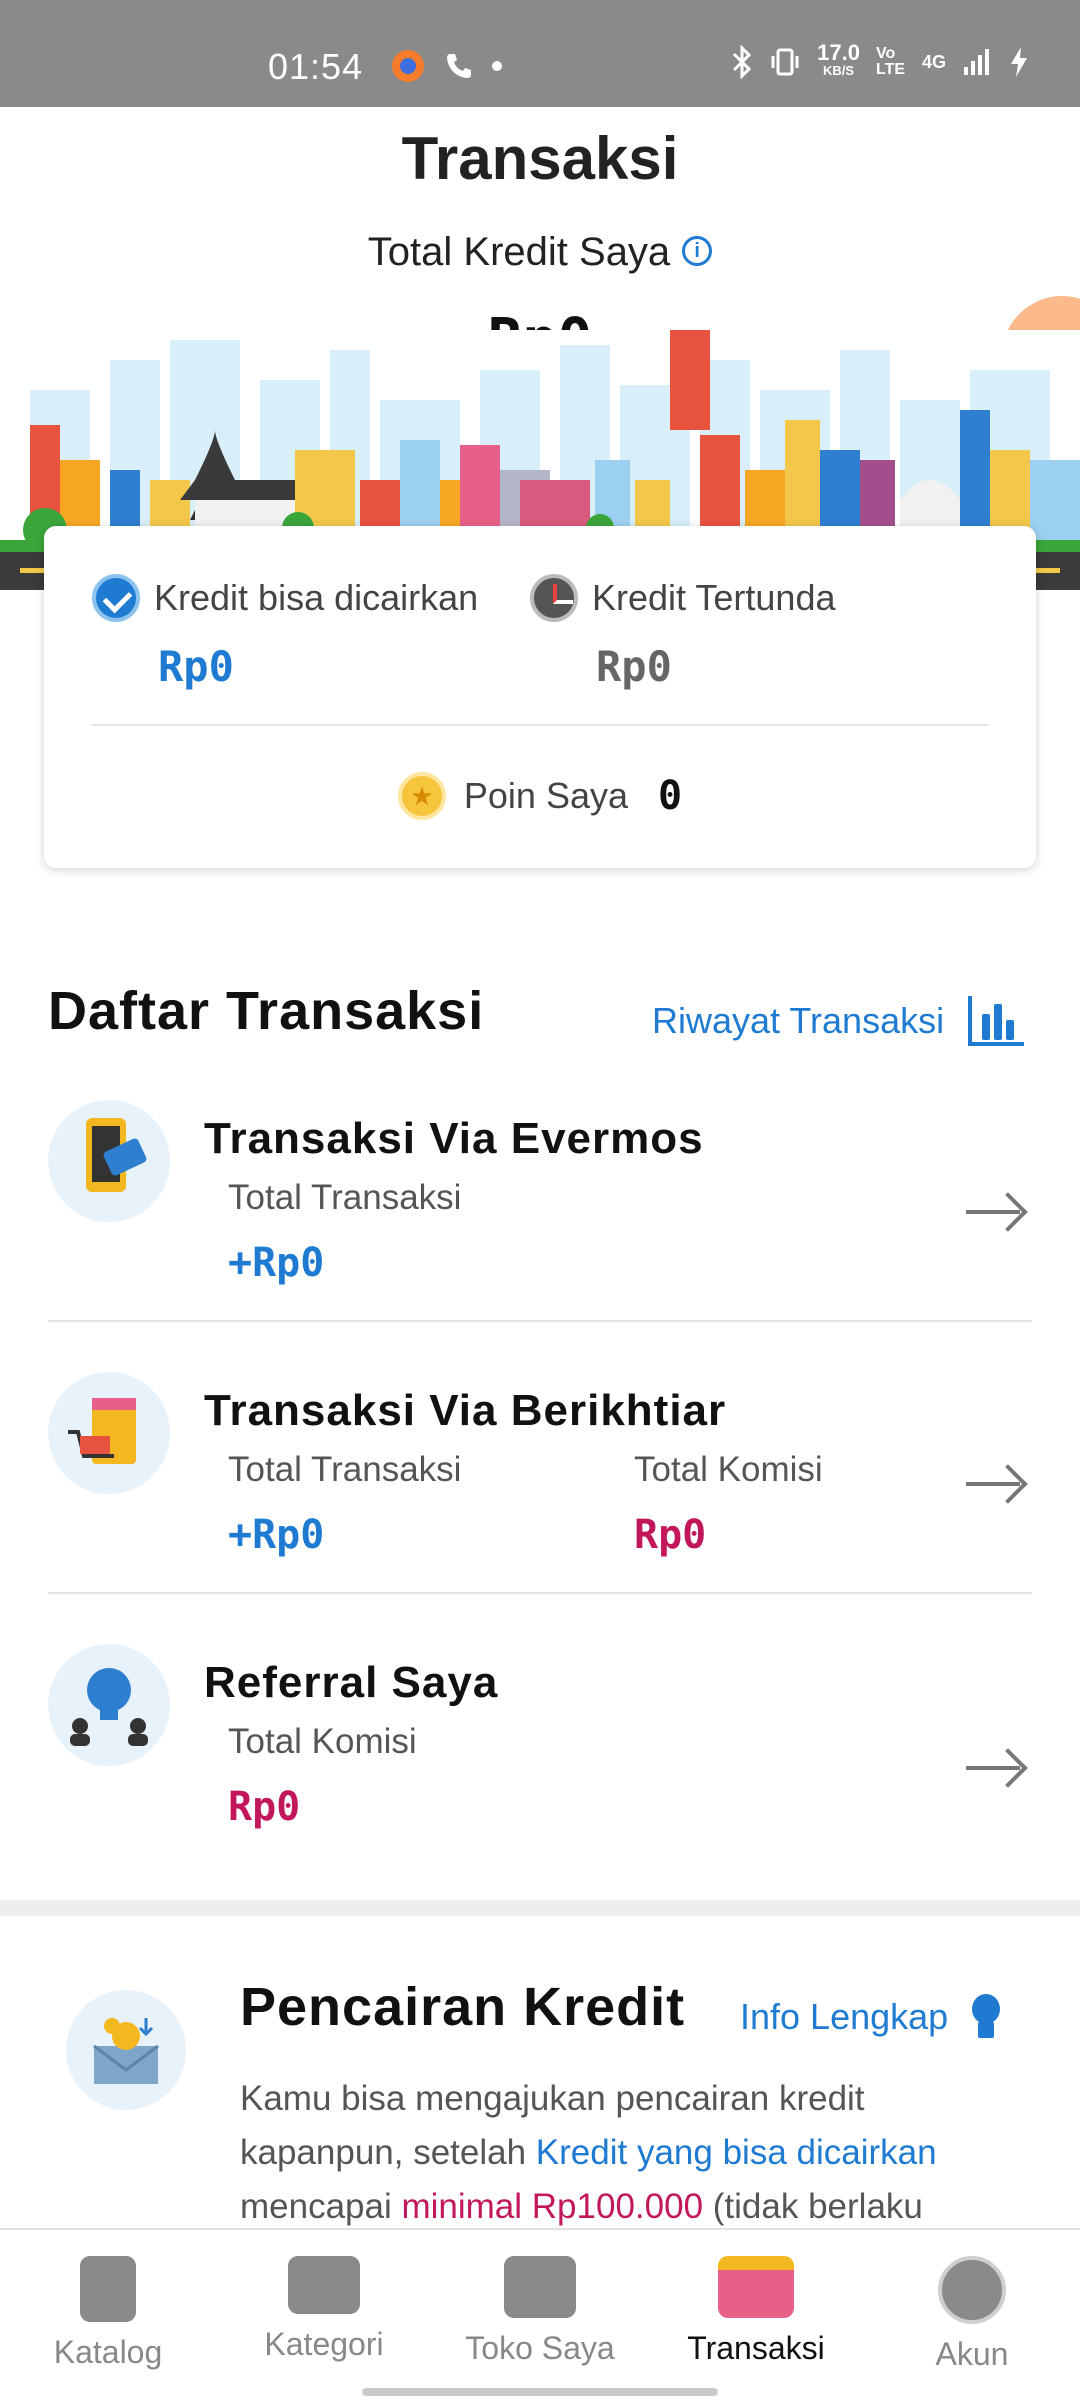 Image resolution: width=1080 pixels, height=2400 pixels. Describe the element at coordinates (838, 1021) in the screenshot. I see `transaction-history-link: Riwayat Transaksi` at that location.